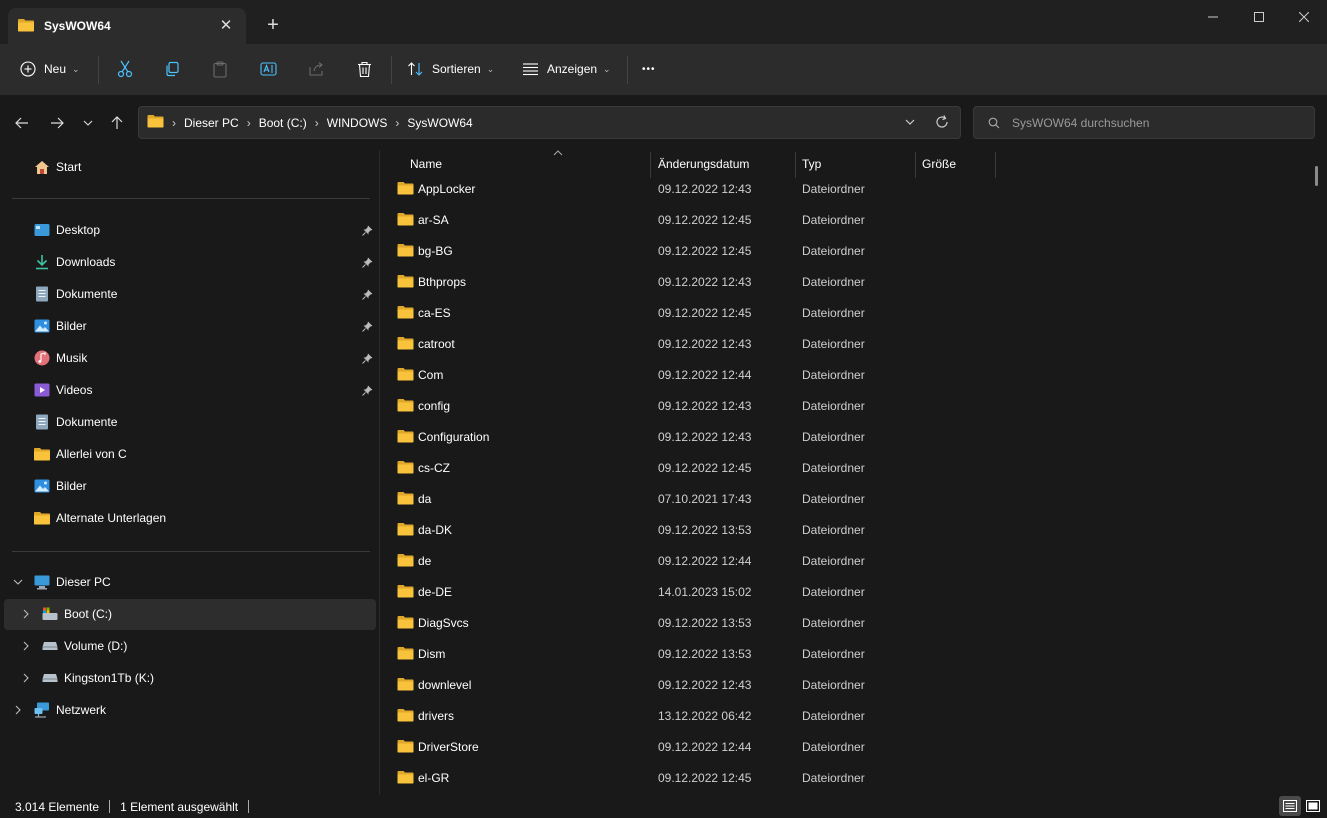 Image resolution: width=1327 pixels, height=818 pixels. What do you see at coordinates (1316, 176) in the screenshot?
I see `vertical-scrollbar-thumb` at bounding box center [1316, 176].